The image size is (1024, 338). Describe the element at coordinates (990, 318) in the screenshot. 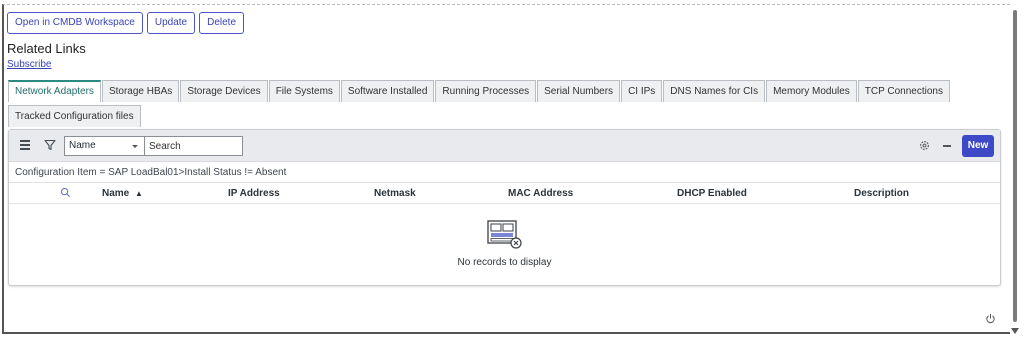

I see `power-icon` at that location.